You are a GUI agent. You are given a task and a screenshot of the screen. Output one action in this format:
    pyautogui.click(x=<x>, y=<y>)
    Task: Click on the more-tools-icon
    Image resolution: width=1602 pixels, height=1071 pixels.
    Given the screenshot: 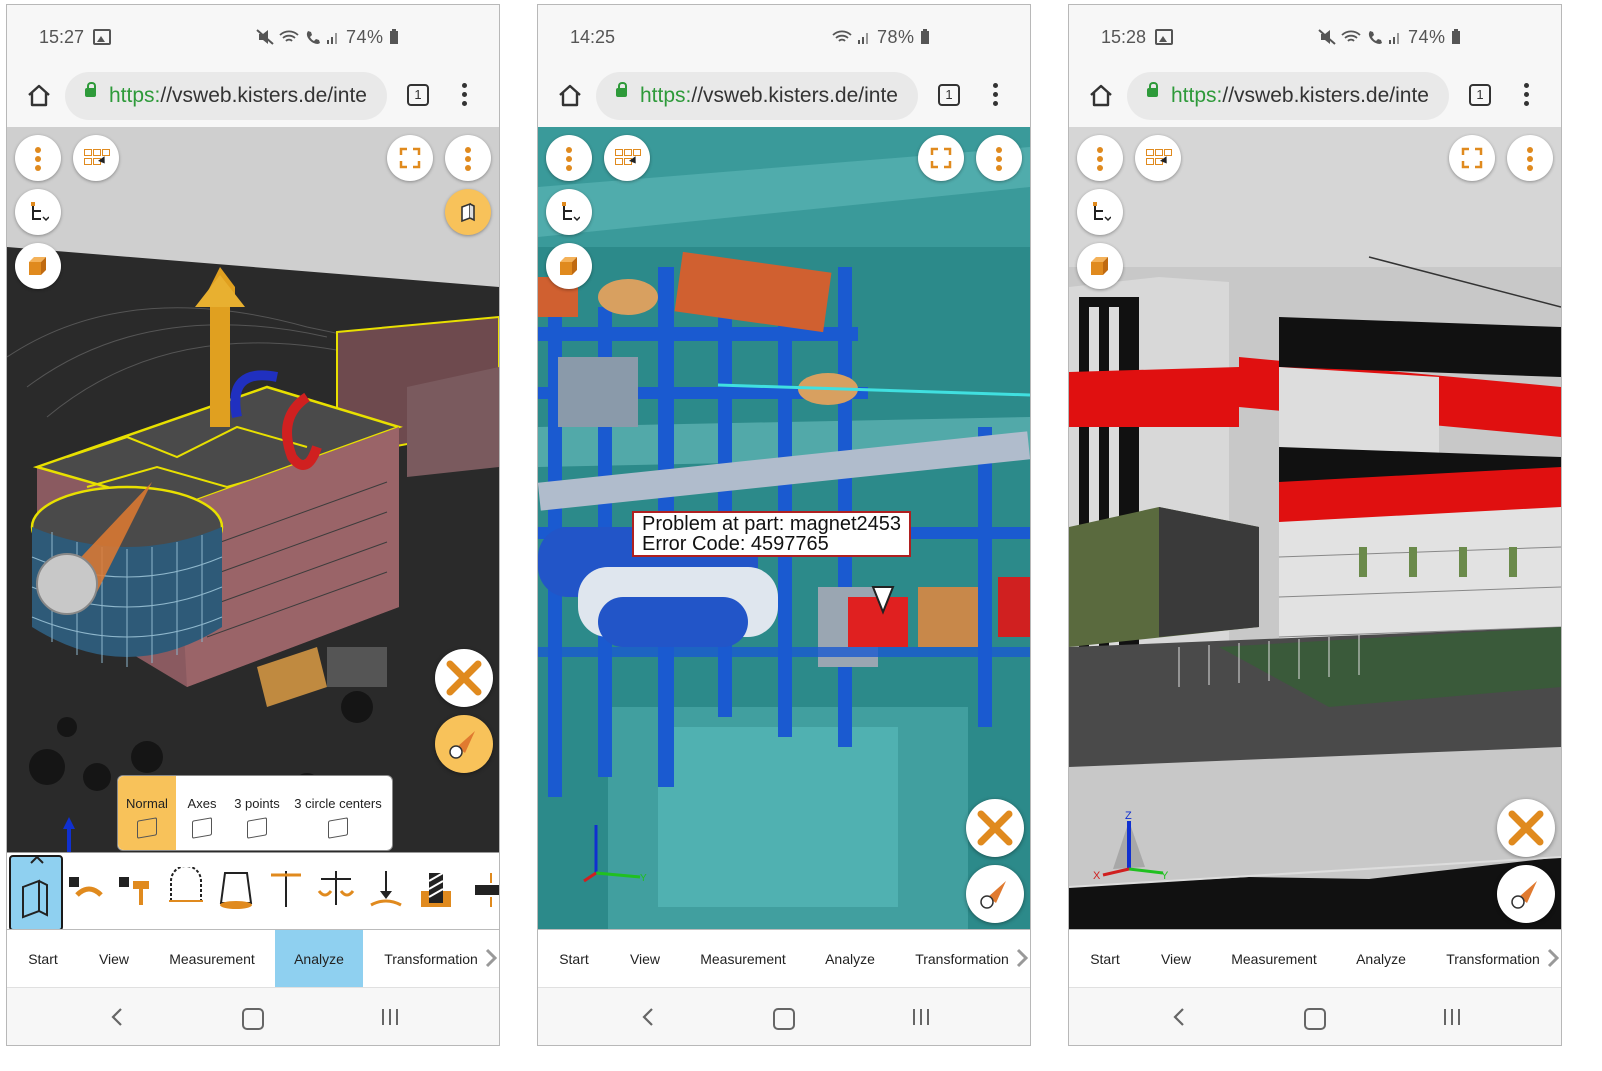 What is the action you would take?
    pyautogui.click(x=483, y=889)
    